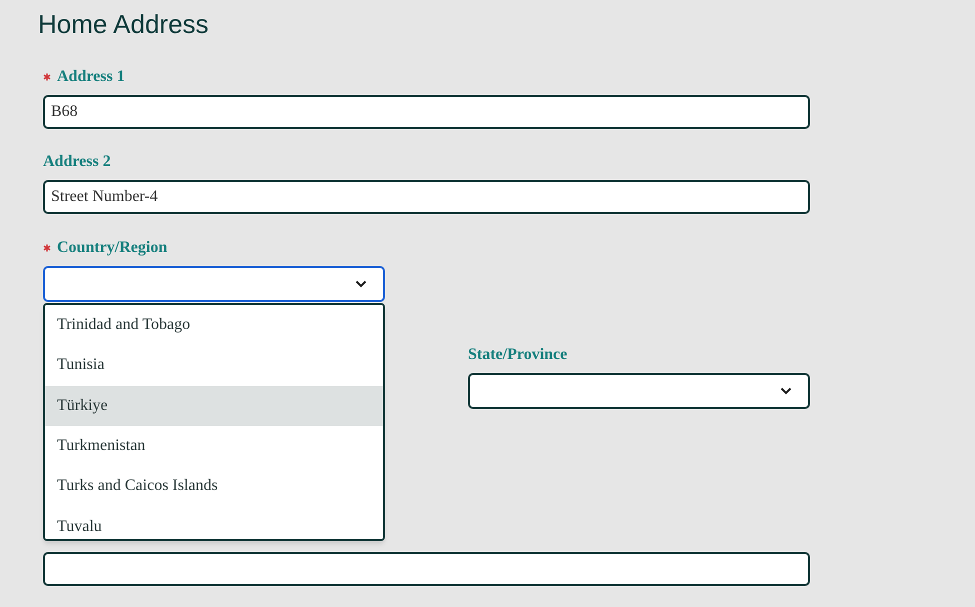 Image resolution: width=975 pixels, height=607 pixels. What do you see at coordinates (123, 24) in the screenshot?
I see `section-title: Home Address` at bounding box center [123, 24].